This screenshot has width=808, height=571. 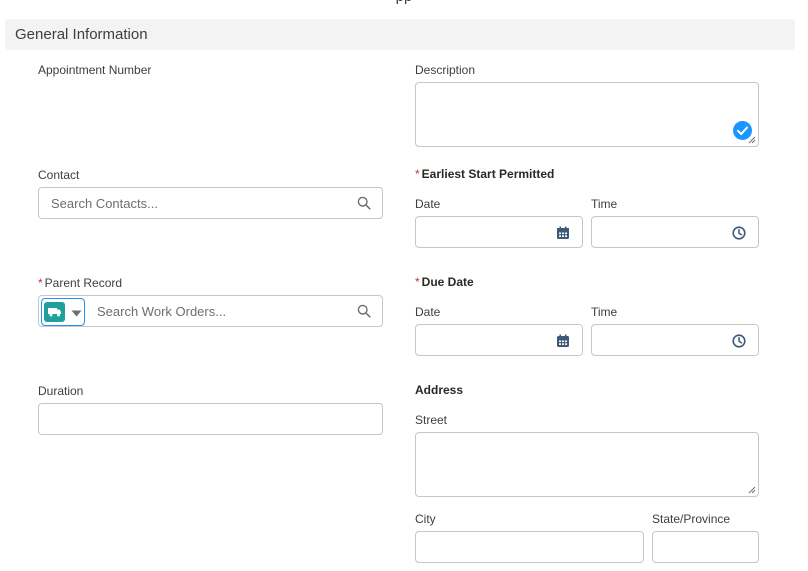 What do you see at coordinates (439, 390) in the screenshot?
I see `address-label: Address` at bounding box center [439, 390].